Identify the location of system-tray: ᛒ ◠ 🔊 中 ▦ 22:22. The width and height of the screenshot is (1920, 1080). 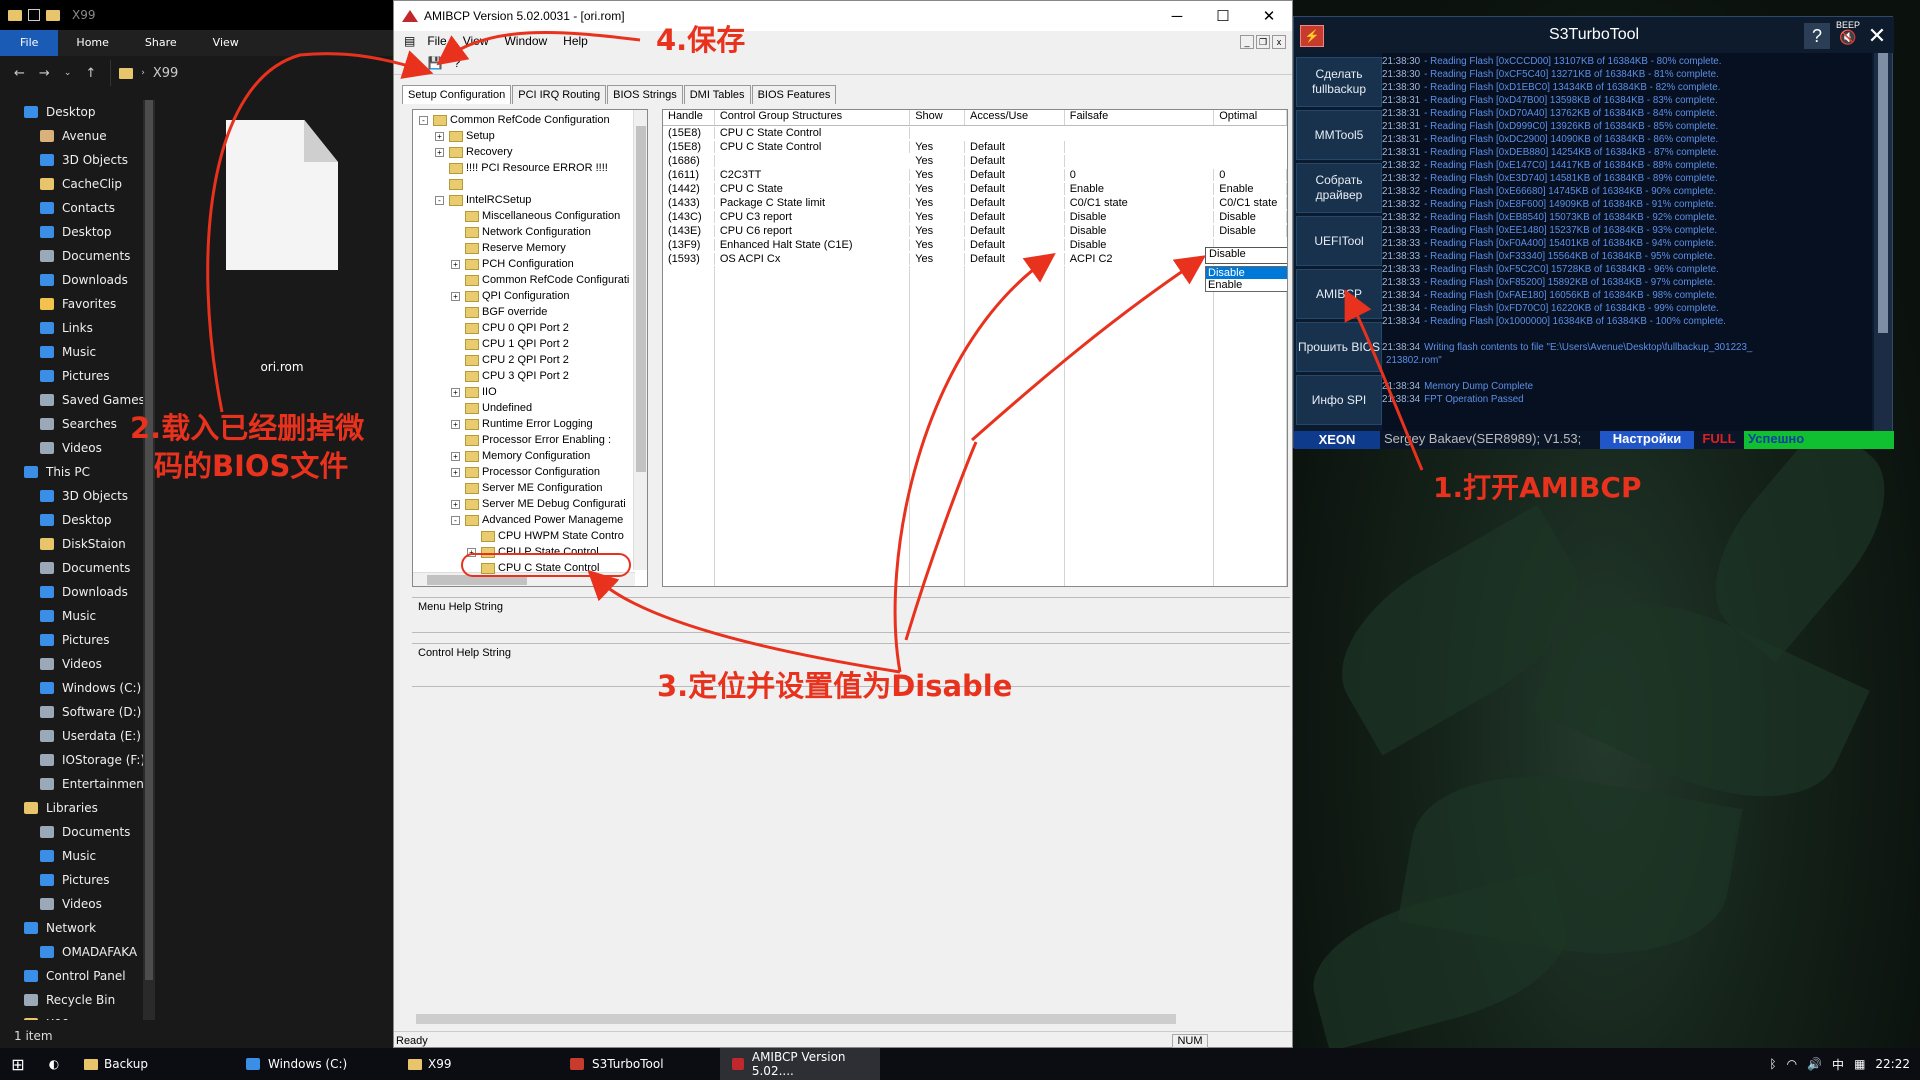
(1839, 1064).